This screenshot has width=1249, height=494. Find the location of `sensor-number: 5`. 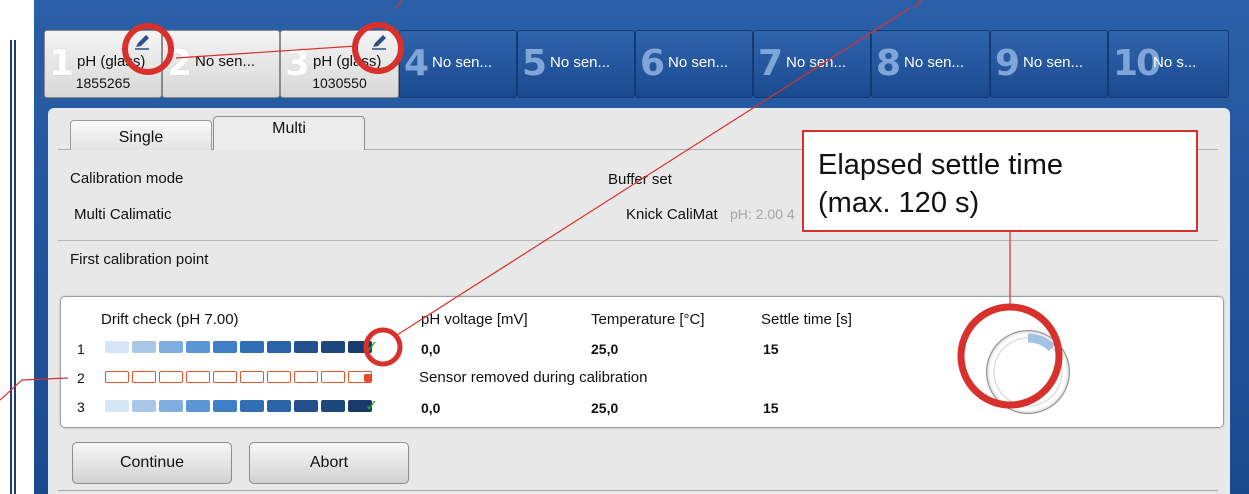

sensor-number: 5 is located at coordinates (534, 63).